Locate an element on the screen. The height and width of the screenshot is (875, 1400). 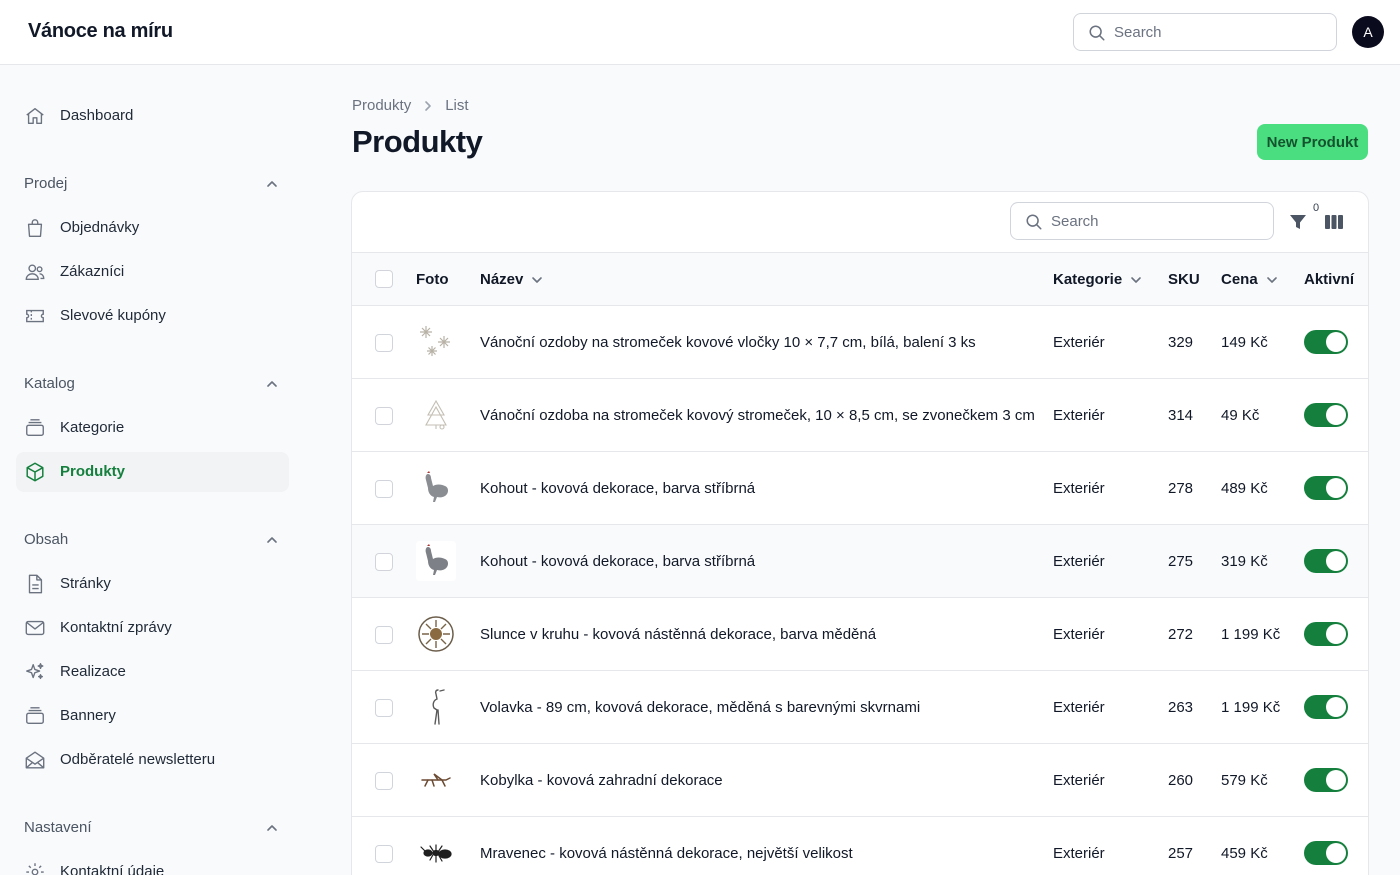
group-label: Nastavení is located at coordinates (58, 827).